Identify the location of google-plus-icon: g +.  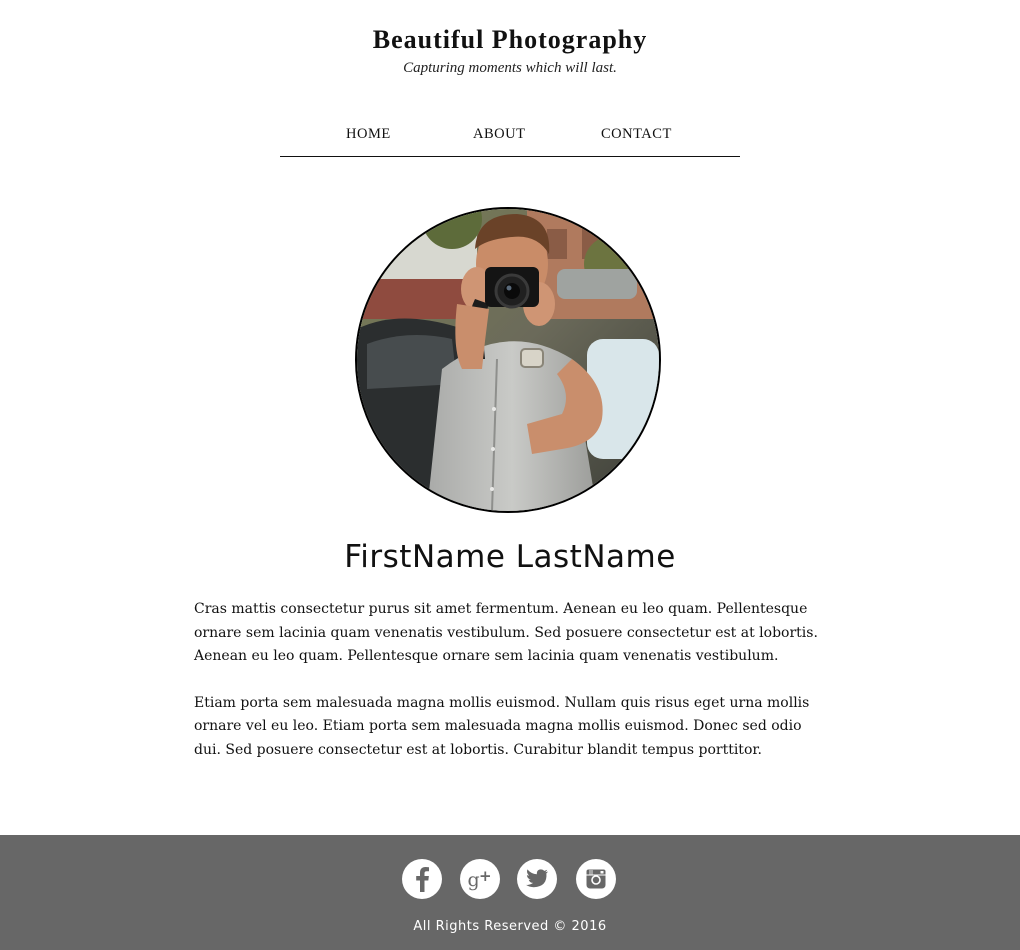
(480, 879).